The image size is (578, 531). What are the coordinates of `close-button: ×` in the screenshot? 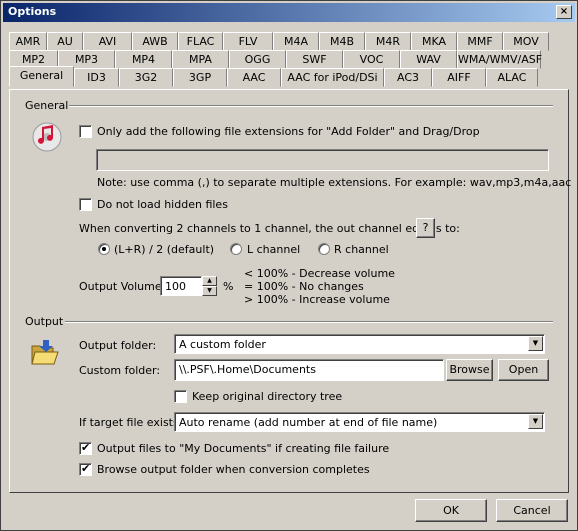 It's located at (564, 12).